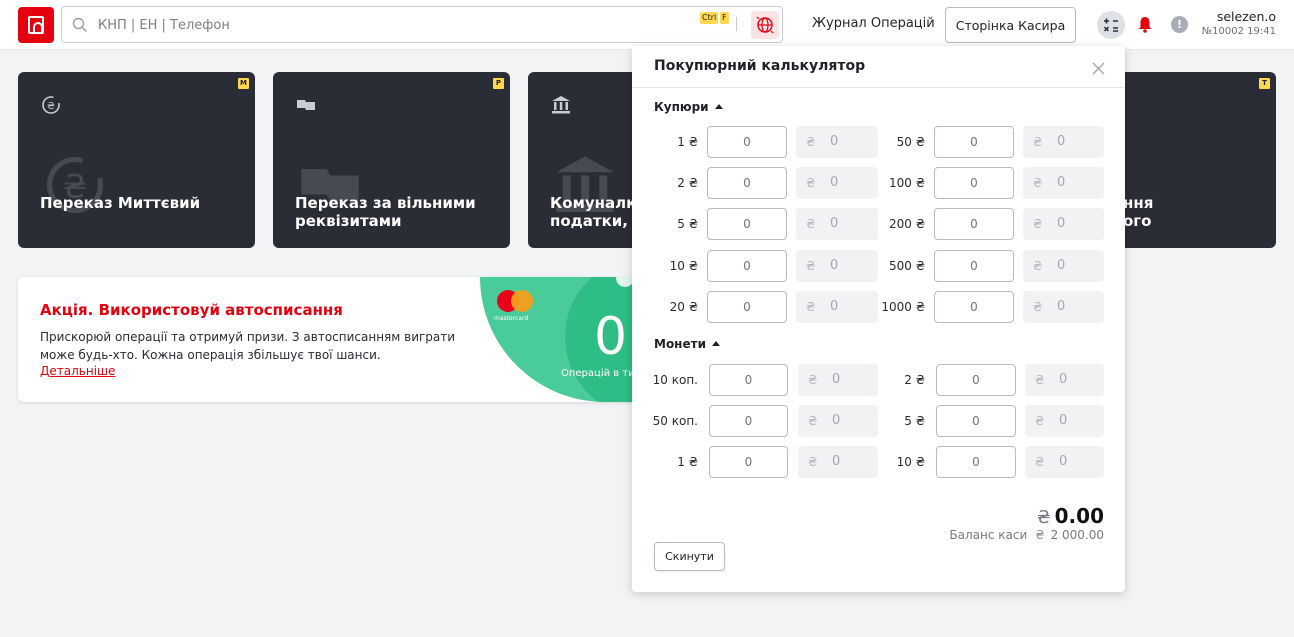 The height and width of the screenshot is (637, 1294). What do you see at coordinates (689, 556) in the screenshot?
I see `reset-button: Скинути` at bounding box center [689, 556].